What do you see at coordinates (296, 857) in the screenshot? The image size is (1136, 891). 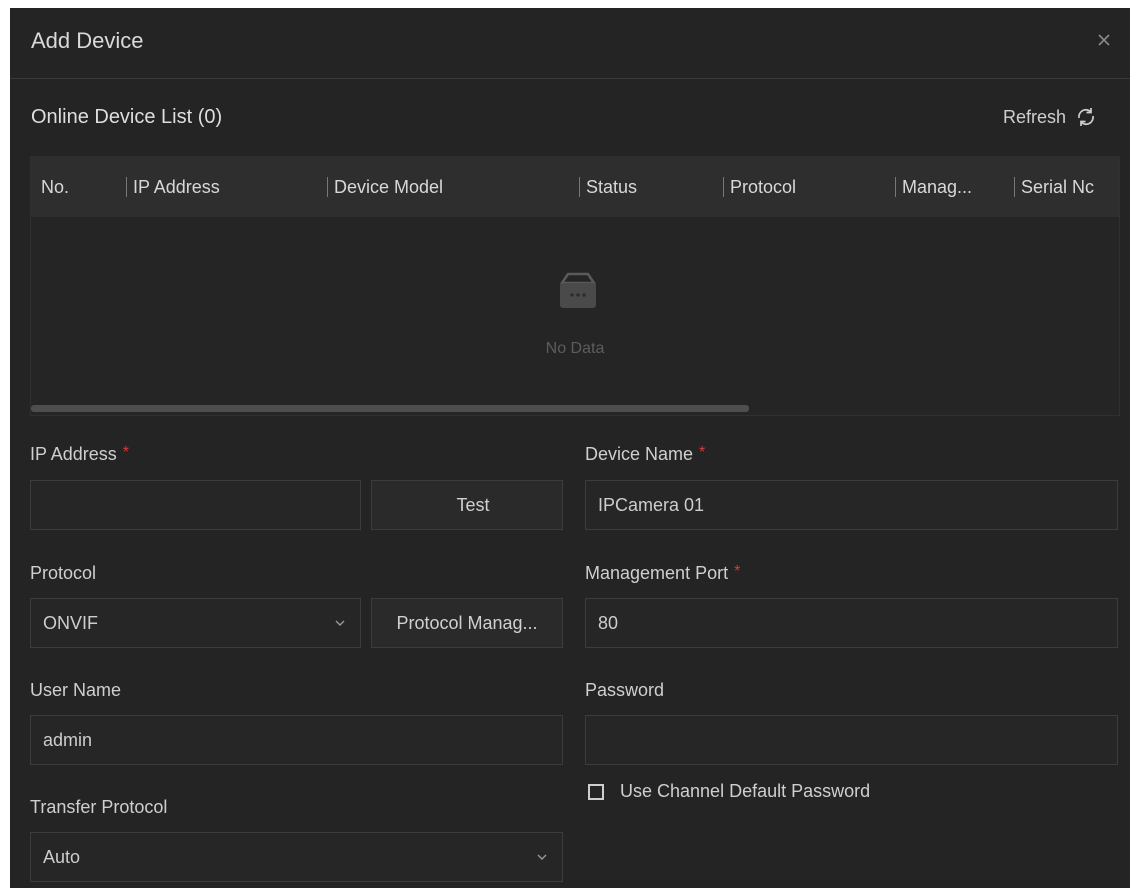 I see `transfer-protocol-select: Auto` at bounding box center [296, 857].